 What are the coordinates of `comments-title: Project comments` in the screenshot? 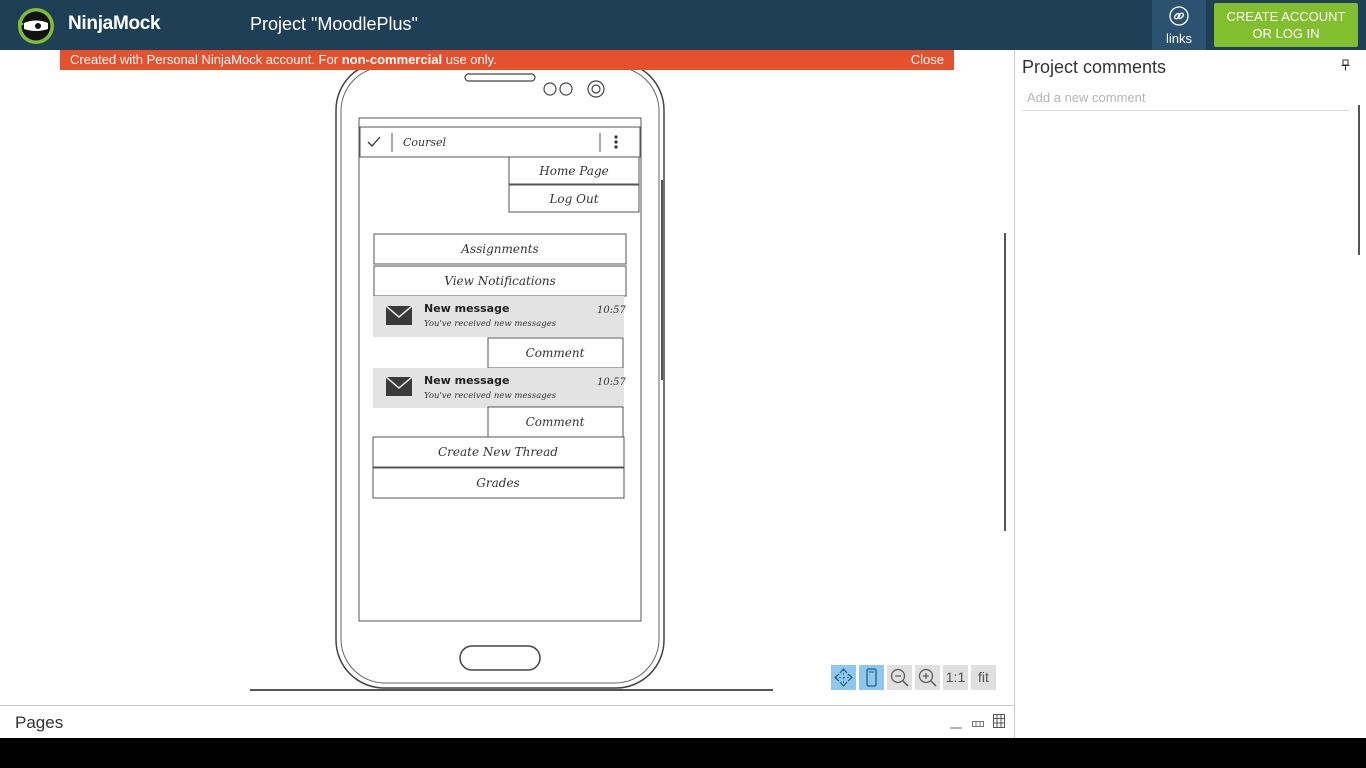 It's located at (1094, 67).